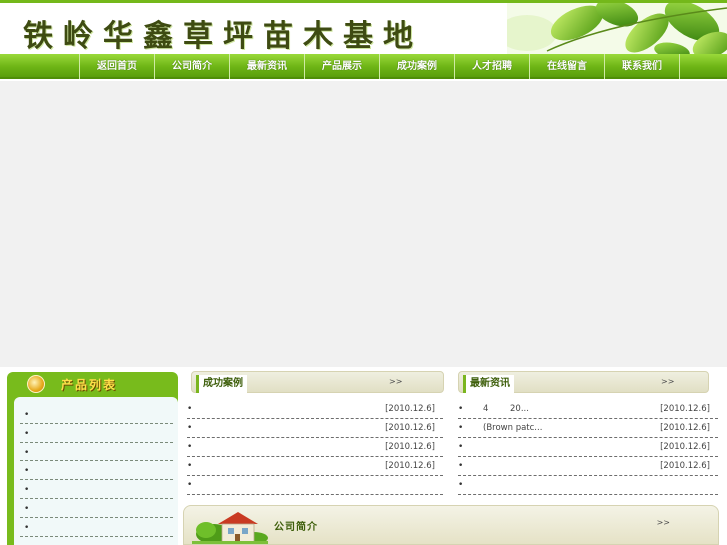 This screenshot has height=545, width=727. I want to click on product-list-title: 产品列表, so click(89, 385).